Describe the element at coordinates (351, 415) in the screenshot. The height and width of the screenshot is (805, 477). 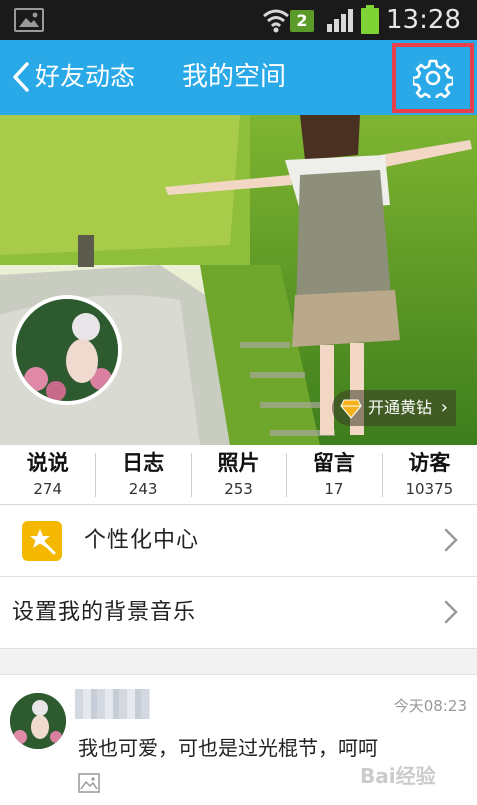
I see `diamond-icon` at that location.